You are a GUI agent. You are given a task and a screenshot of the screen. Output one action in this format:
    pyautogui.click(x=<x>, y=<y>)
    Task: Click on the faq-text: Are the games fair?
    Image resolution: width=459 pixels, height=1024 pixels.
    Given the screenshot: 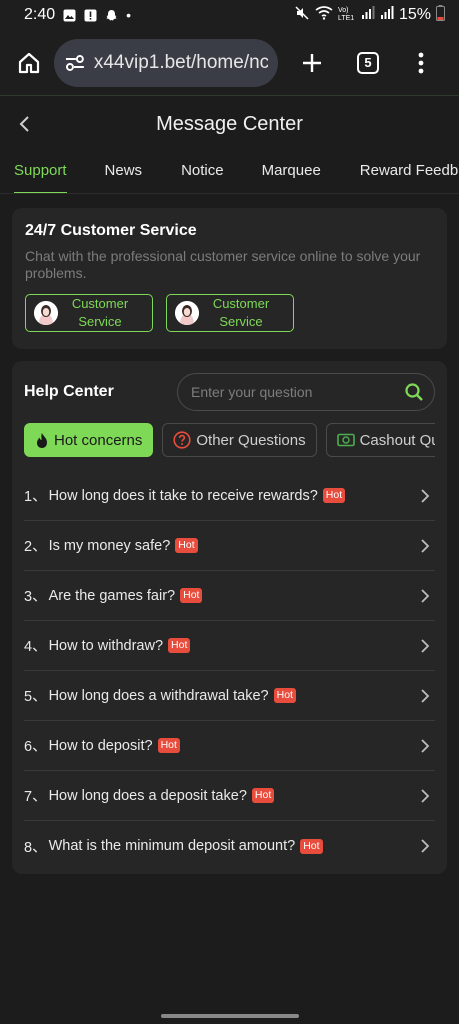 What is the action you would take?
    pyautogui.click(x=112, y=595)
    